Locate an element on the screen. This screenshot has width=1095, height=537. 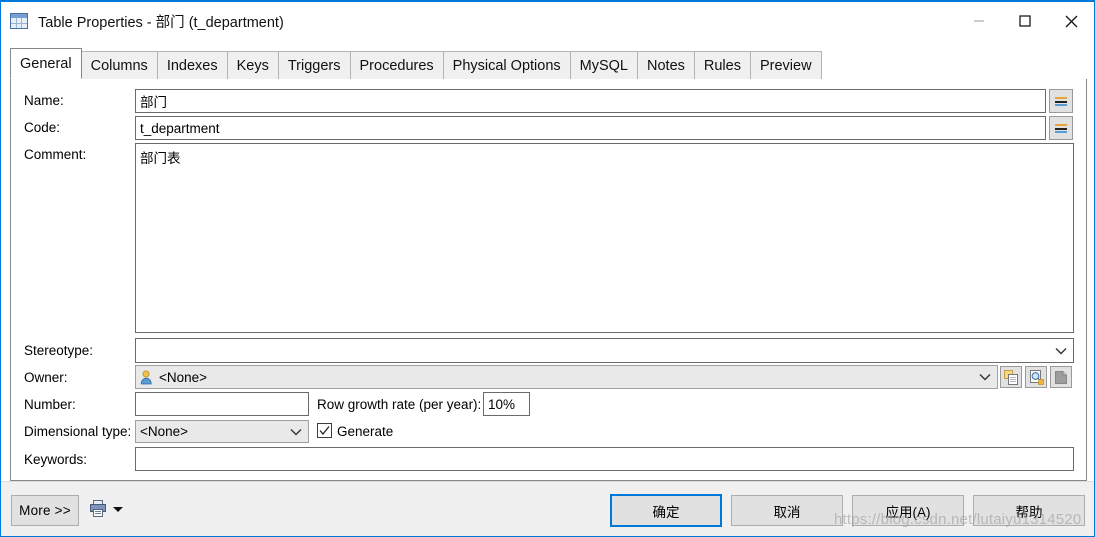
row-growth-rate-label: Row growth rate (per year): is located at coordinates (399, 404).